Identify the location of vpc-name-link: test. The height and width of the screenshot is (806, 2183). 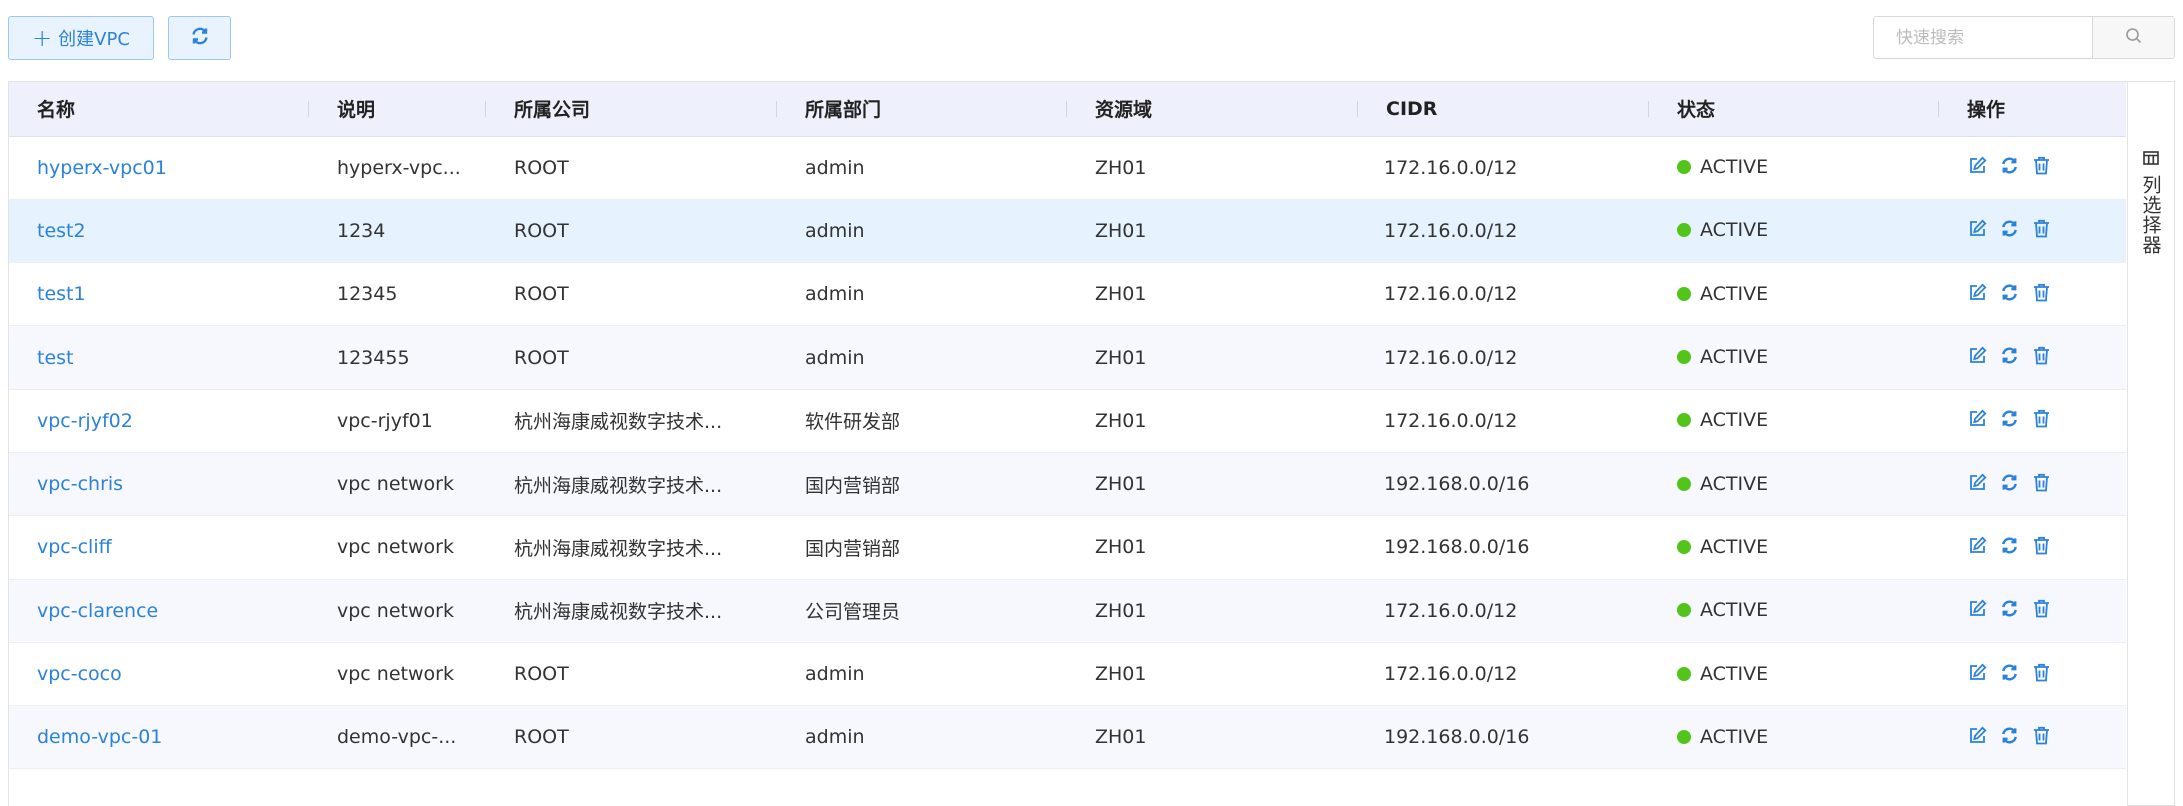
(159, 357).